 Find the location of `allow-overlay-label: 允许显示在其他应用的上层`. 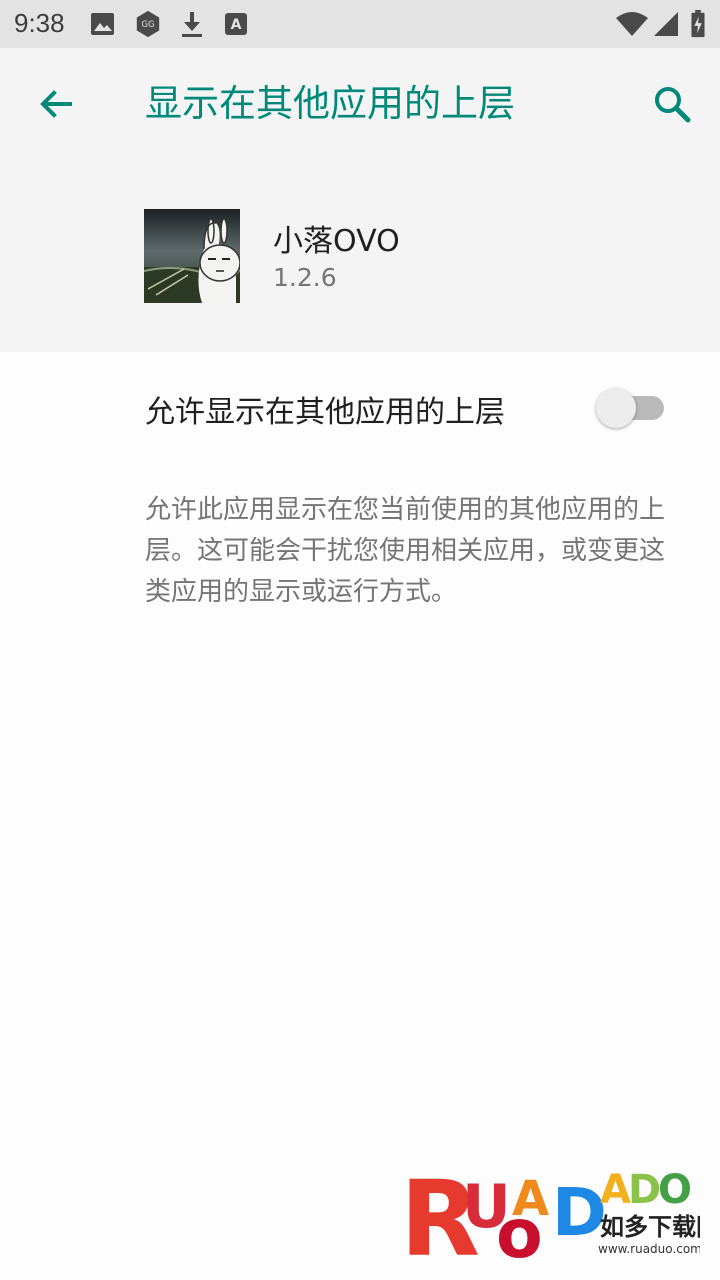

allow-overlay-label: 允许显示在其他应用的上层 is located at coordinates (325, 412).